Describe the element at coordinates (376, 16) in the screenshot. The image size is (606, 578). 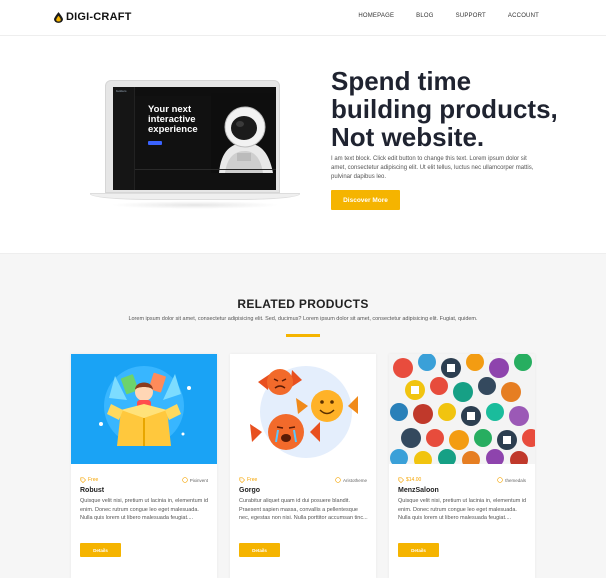
I see `nav-homepage: HOMEPAGE` at that location.